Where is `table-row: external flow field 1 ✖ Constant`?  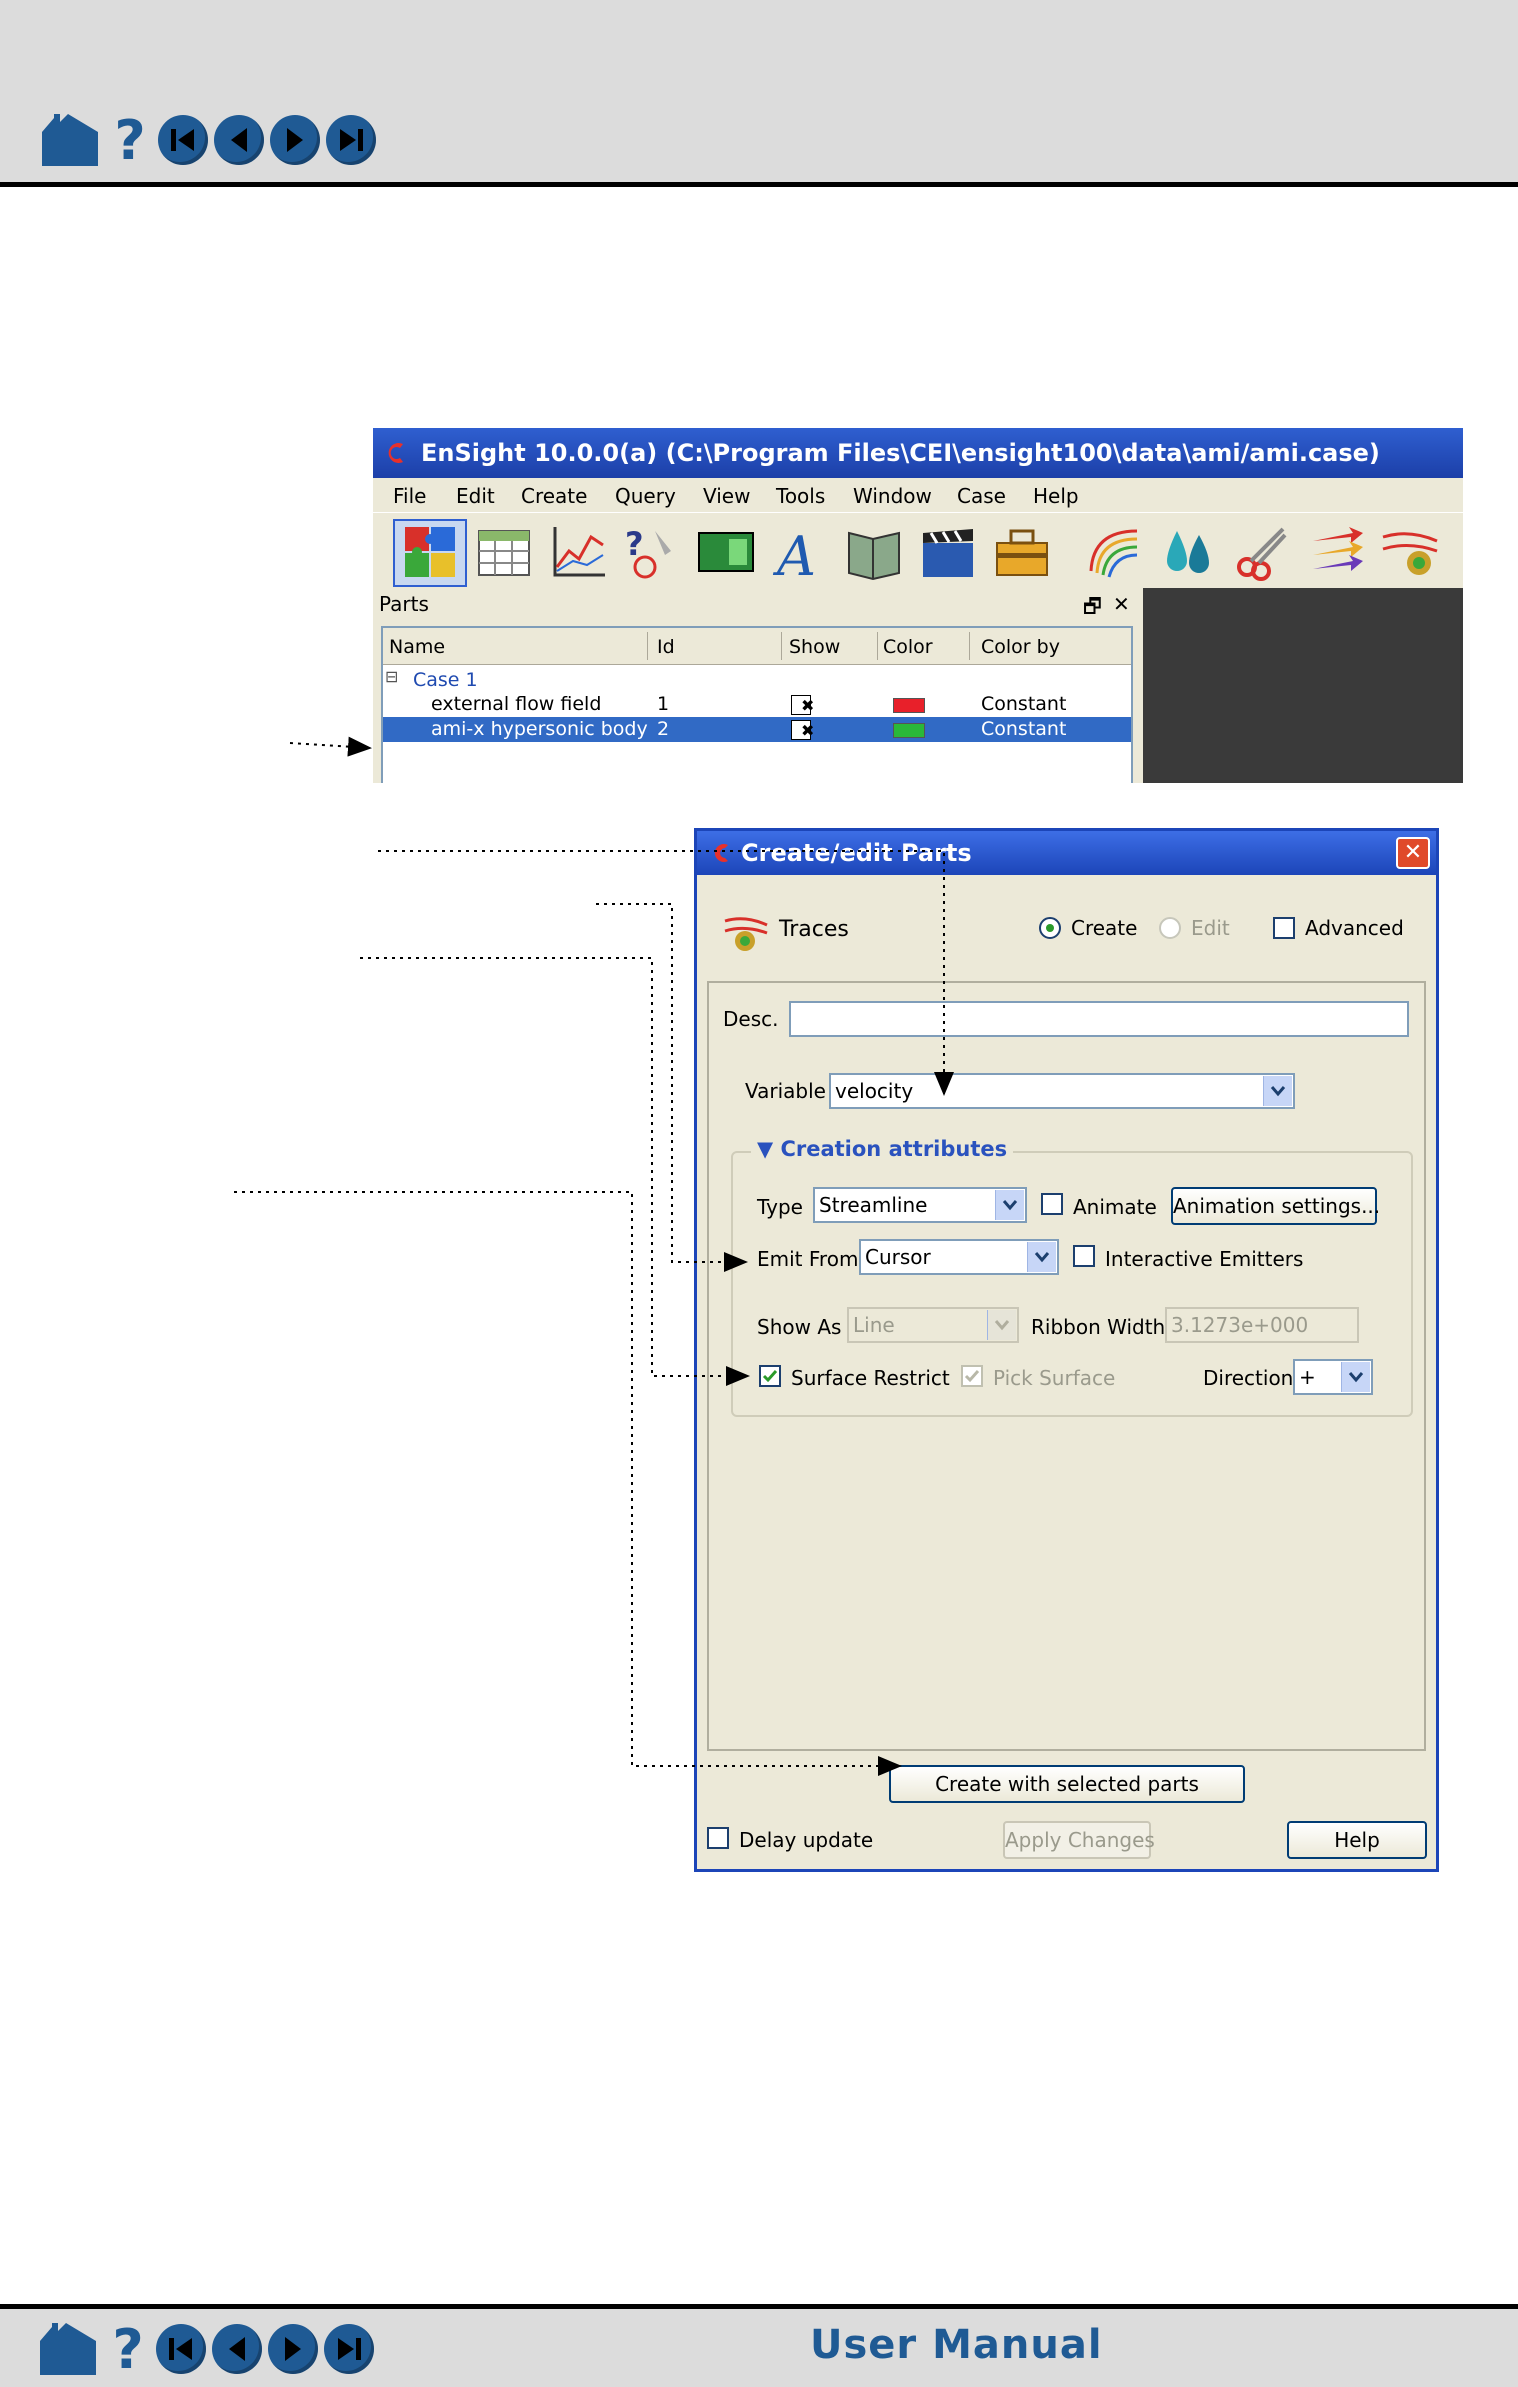
table-row: external flow field 1 ✖ Constant is located at coordinates (757, 704).